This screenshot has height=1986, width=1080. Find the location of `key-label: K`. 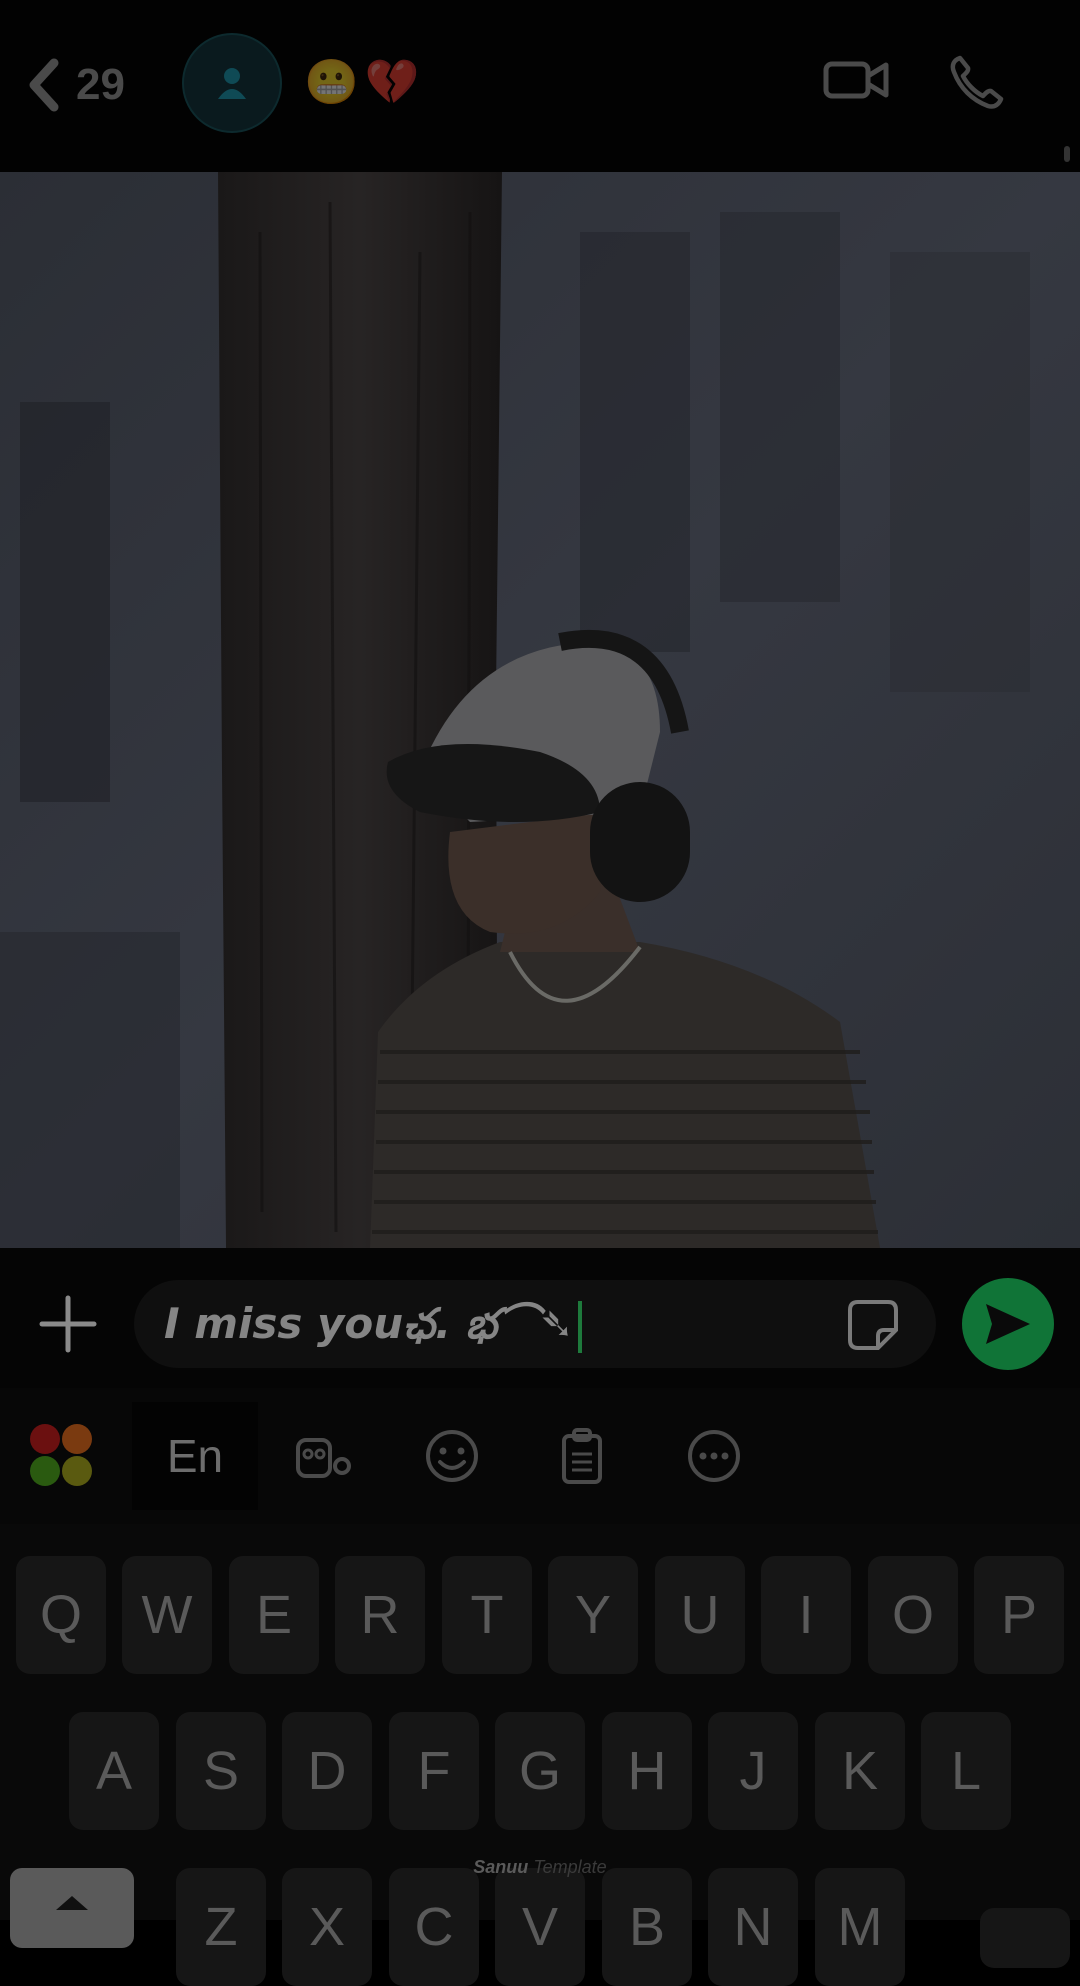

key-label: K is located at coordinates (860, 1771).